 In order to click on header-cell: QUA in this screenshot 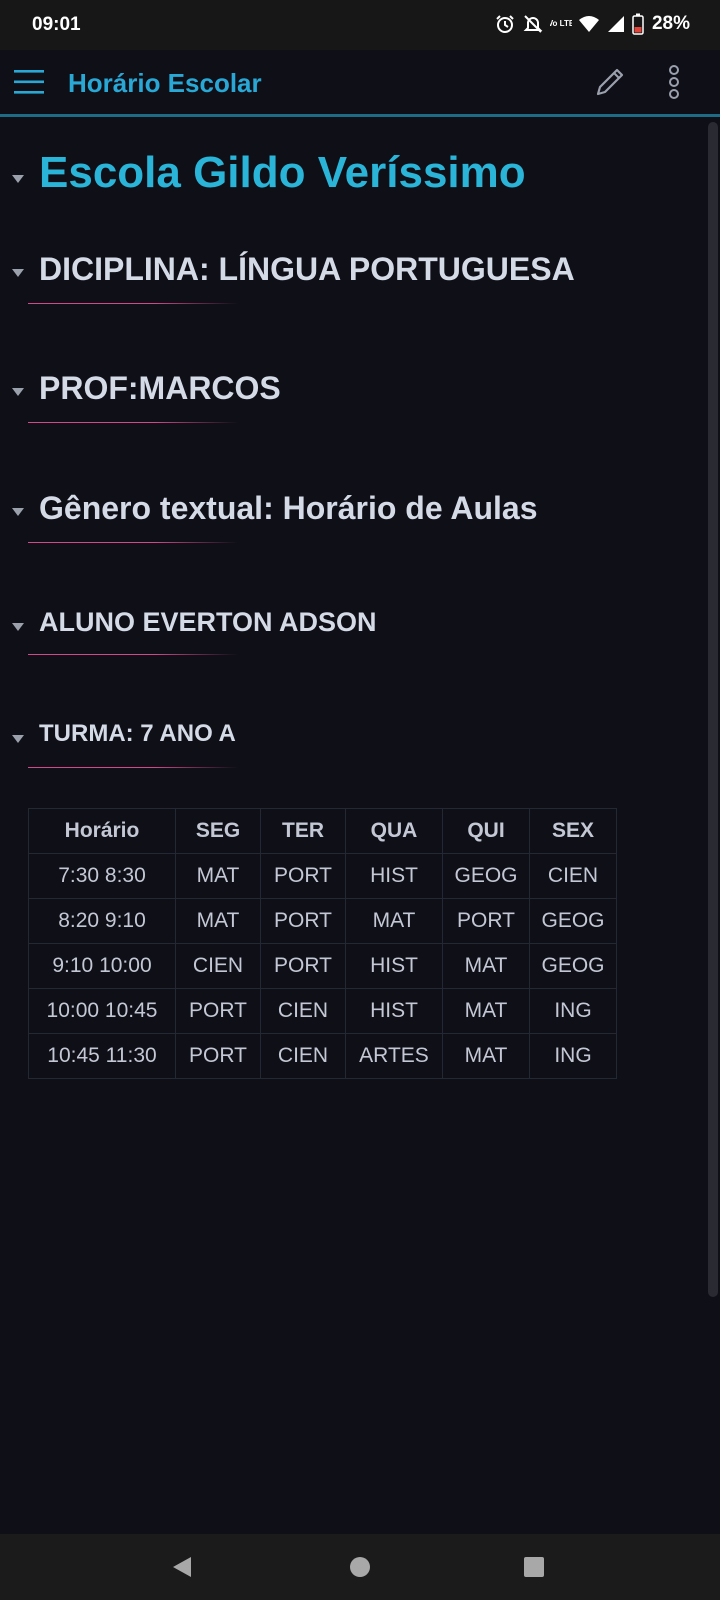, I will do `click(394, 831)`.